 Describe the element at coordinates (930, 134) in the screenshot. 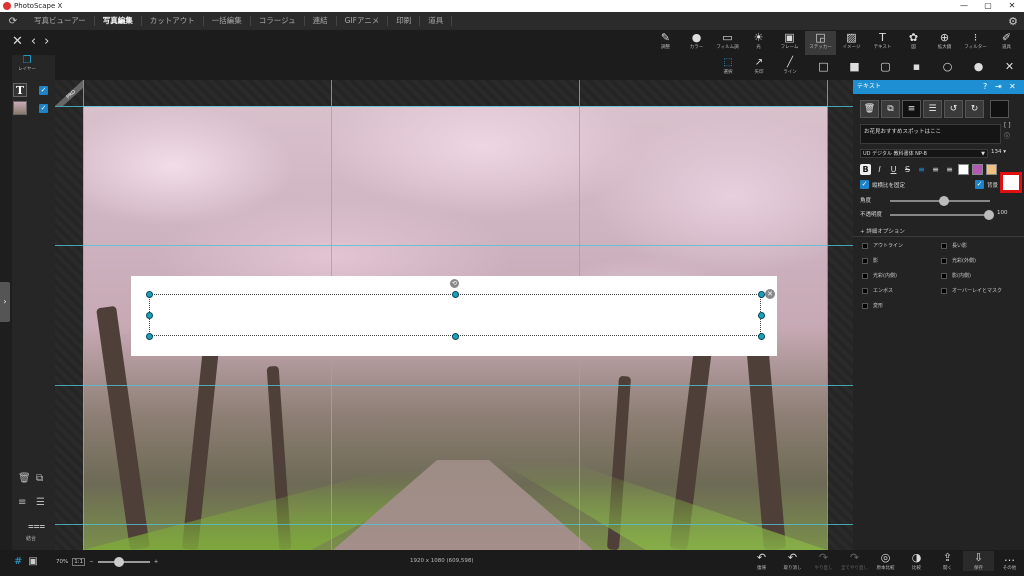

I see `text-input: お花見おすすめスポットはここ` at that location.